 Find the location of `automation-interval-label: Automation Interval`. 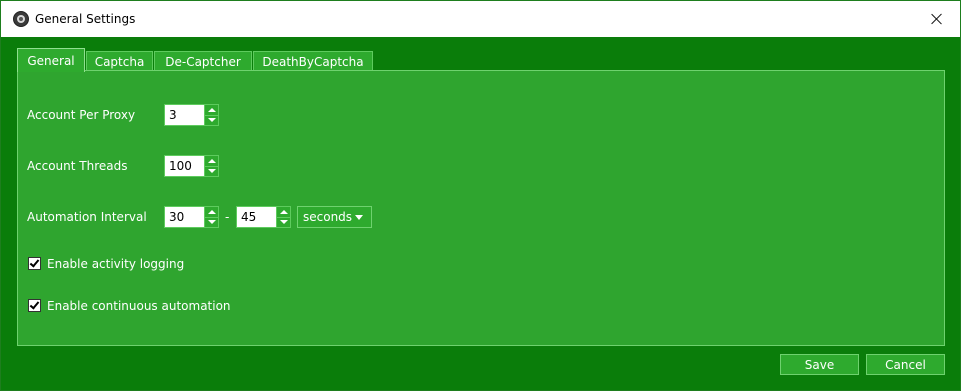

automation-interval-label: Automation Interval is located at coordinates (87, 217).